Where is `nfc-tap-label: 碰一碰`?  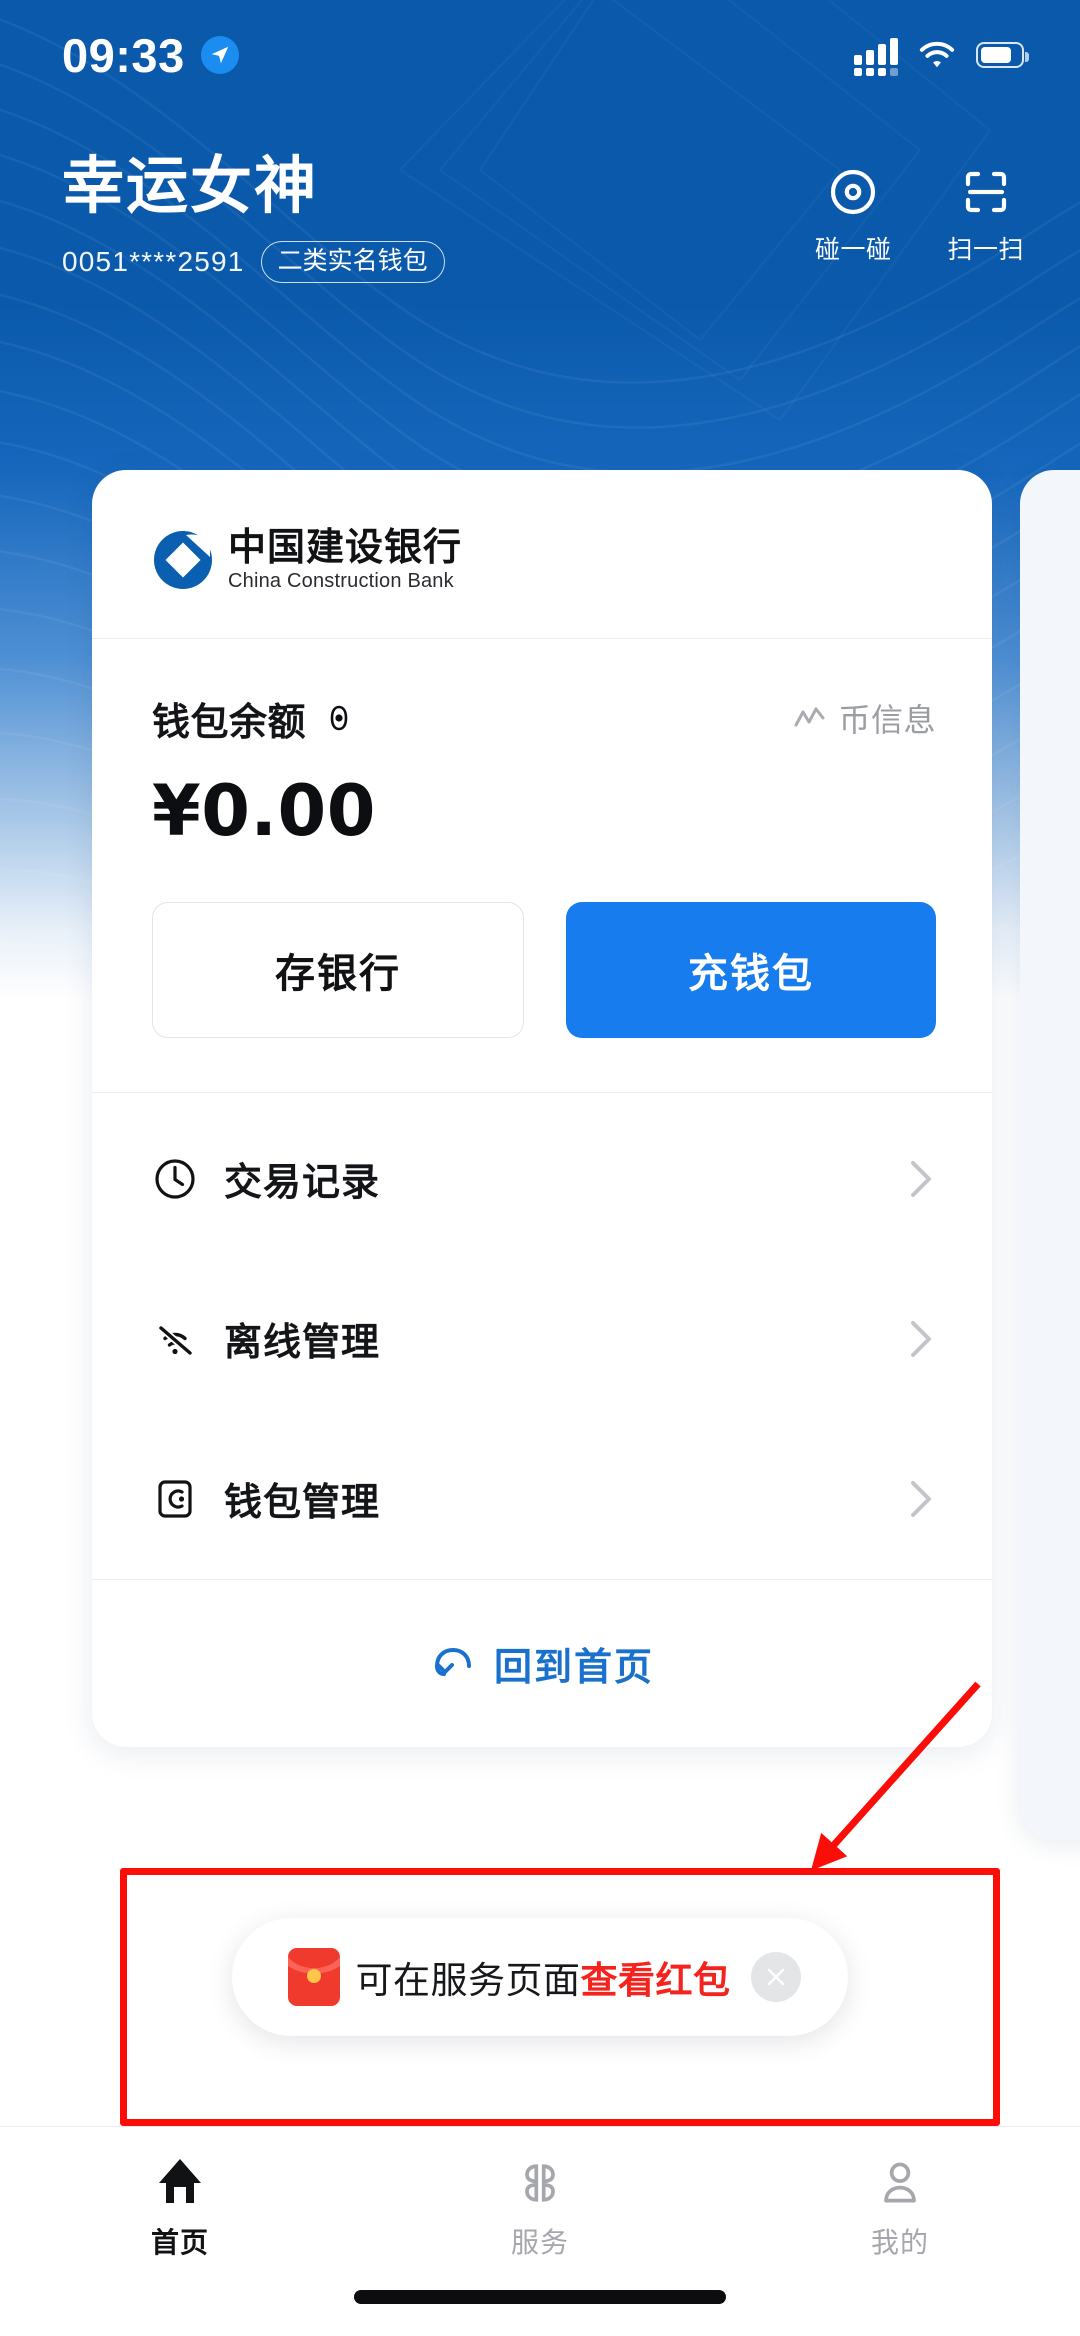 nfc-tap-label: 碰一碰 is located at coordinates (853, 250).